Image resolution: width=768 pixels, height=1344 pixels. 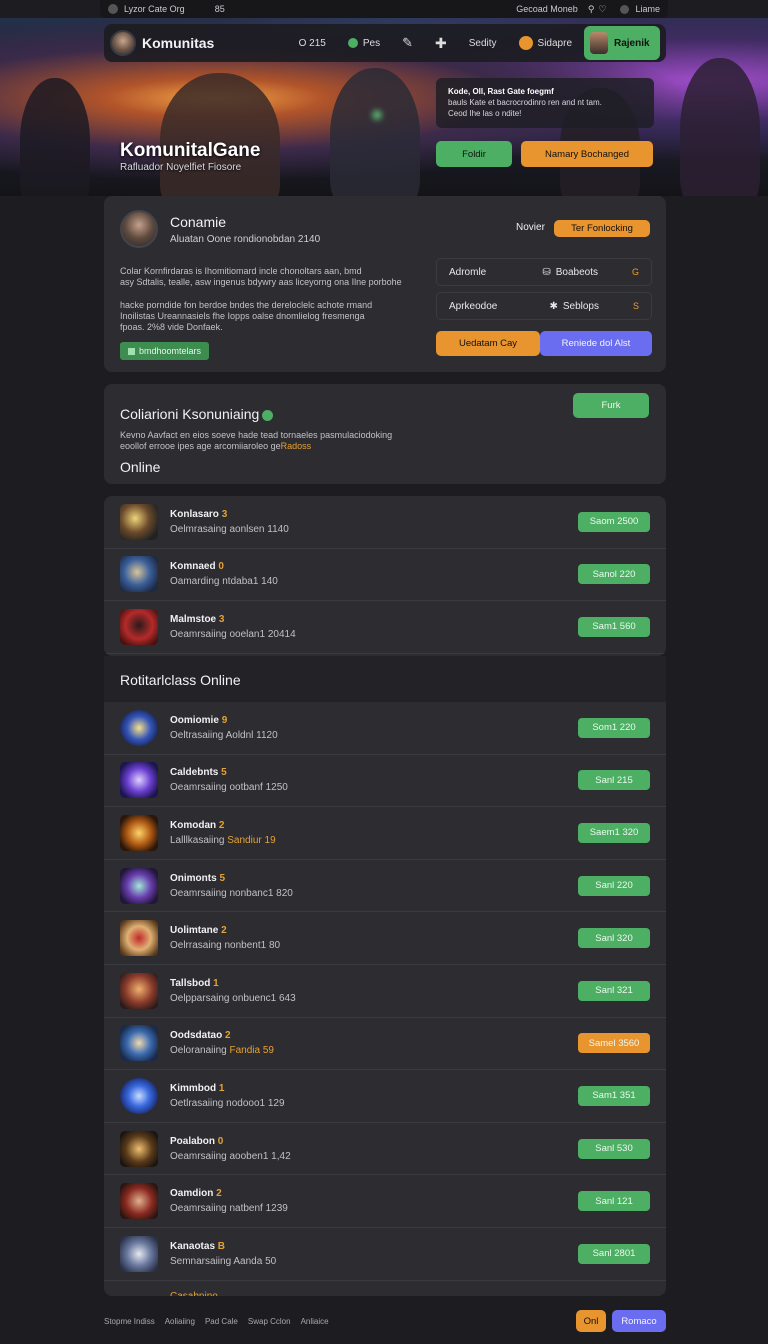 I want to click on settings-nav: Sedity, so click(x=483, y=43).